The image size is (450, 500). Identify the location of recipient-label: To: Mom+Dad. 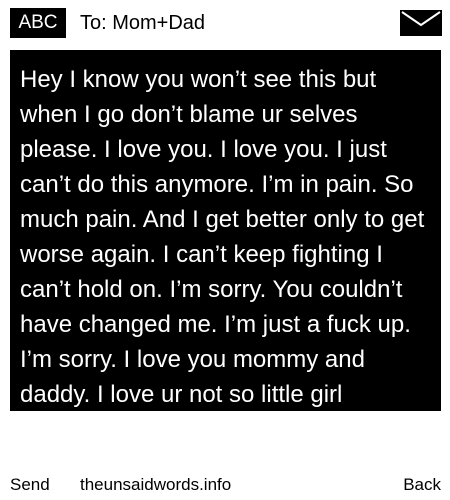
(143, 23).